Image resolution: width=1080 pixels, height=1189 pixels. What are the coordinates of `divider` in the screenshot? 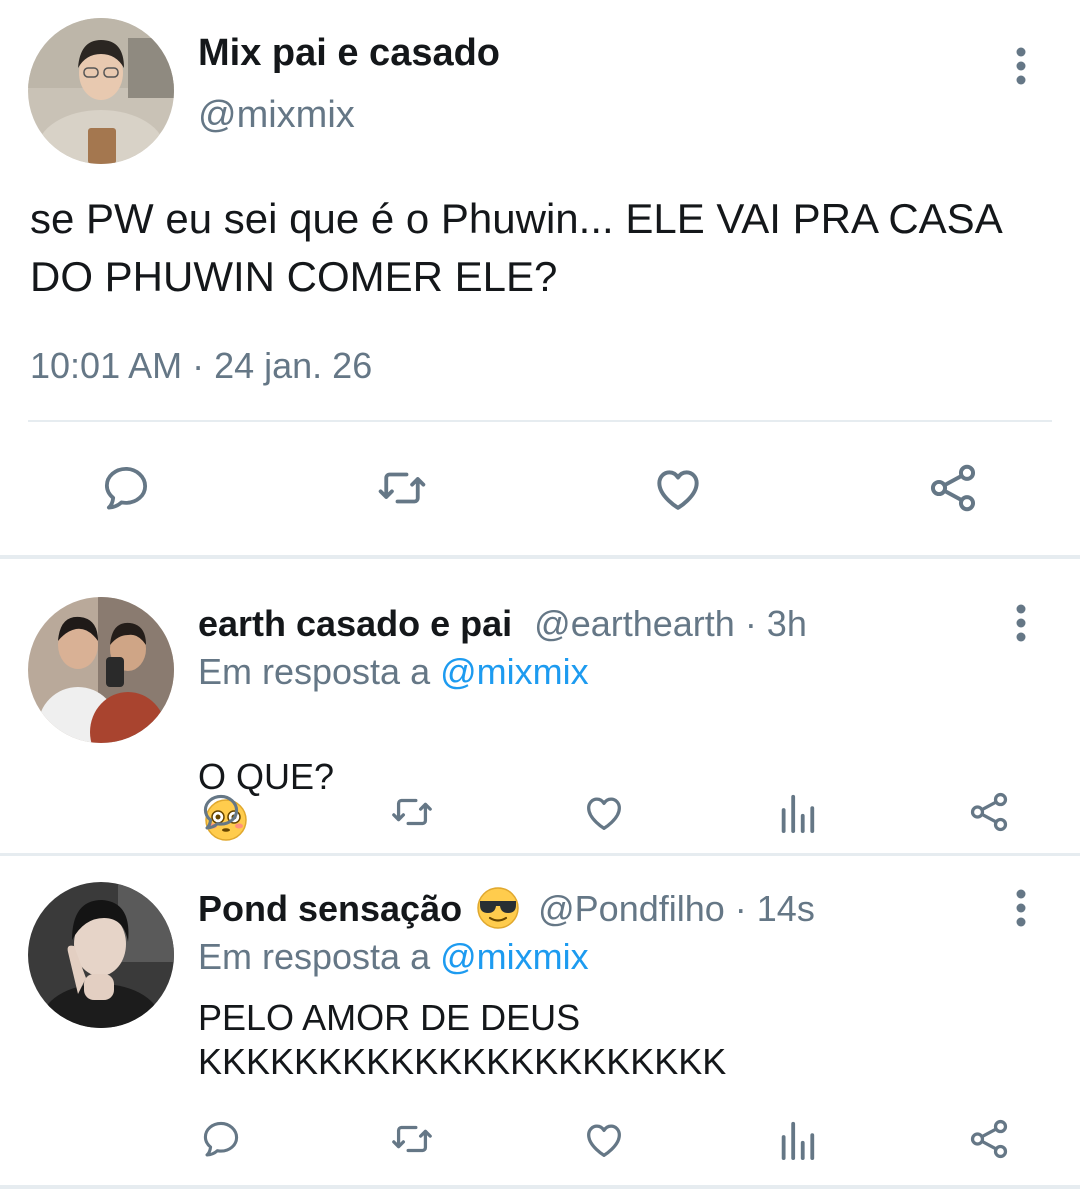 It's located at (540, 421).